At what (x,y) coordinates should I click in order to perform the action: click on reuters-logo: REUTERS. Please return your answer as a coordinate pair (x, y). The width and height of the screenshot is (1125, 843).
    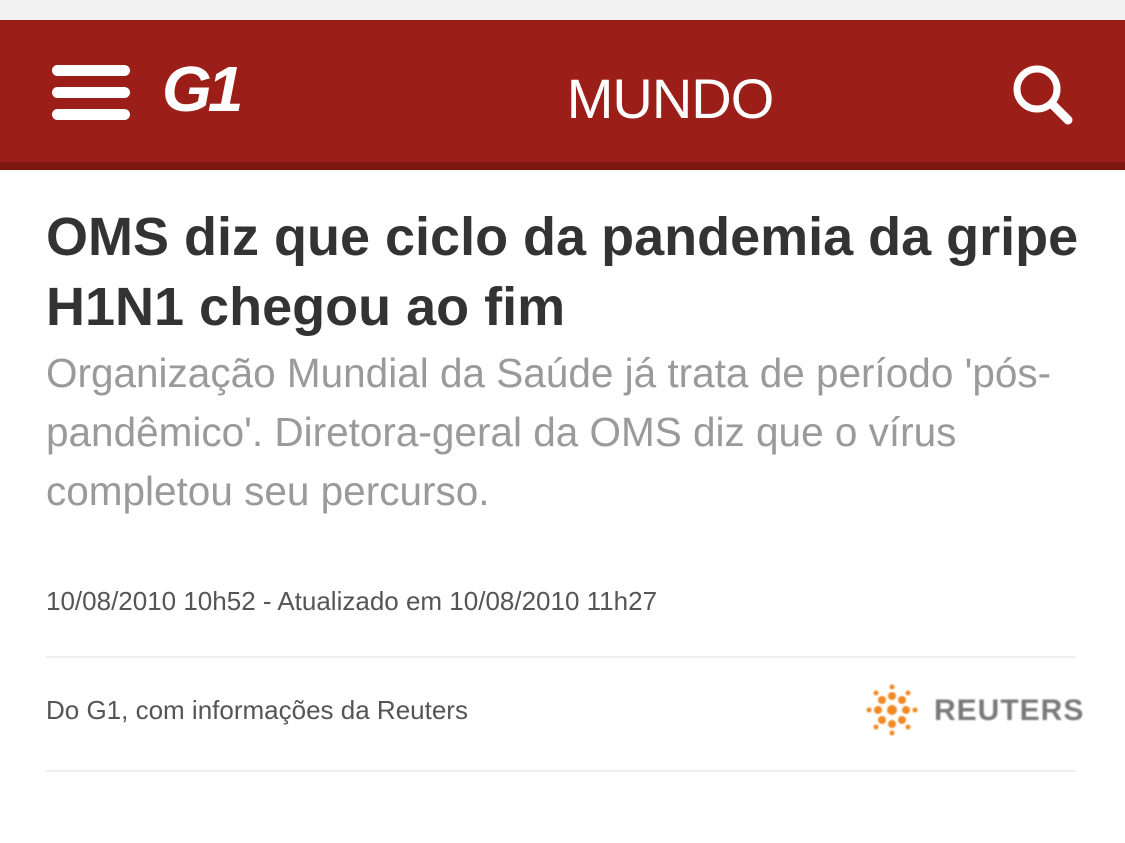
    Looking at the image, I should click on (974, 710).